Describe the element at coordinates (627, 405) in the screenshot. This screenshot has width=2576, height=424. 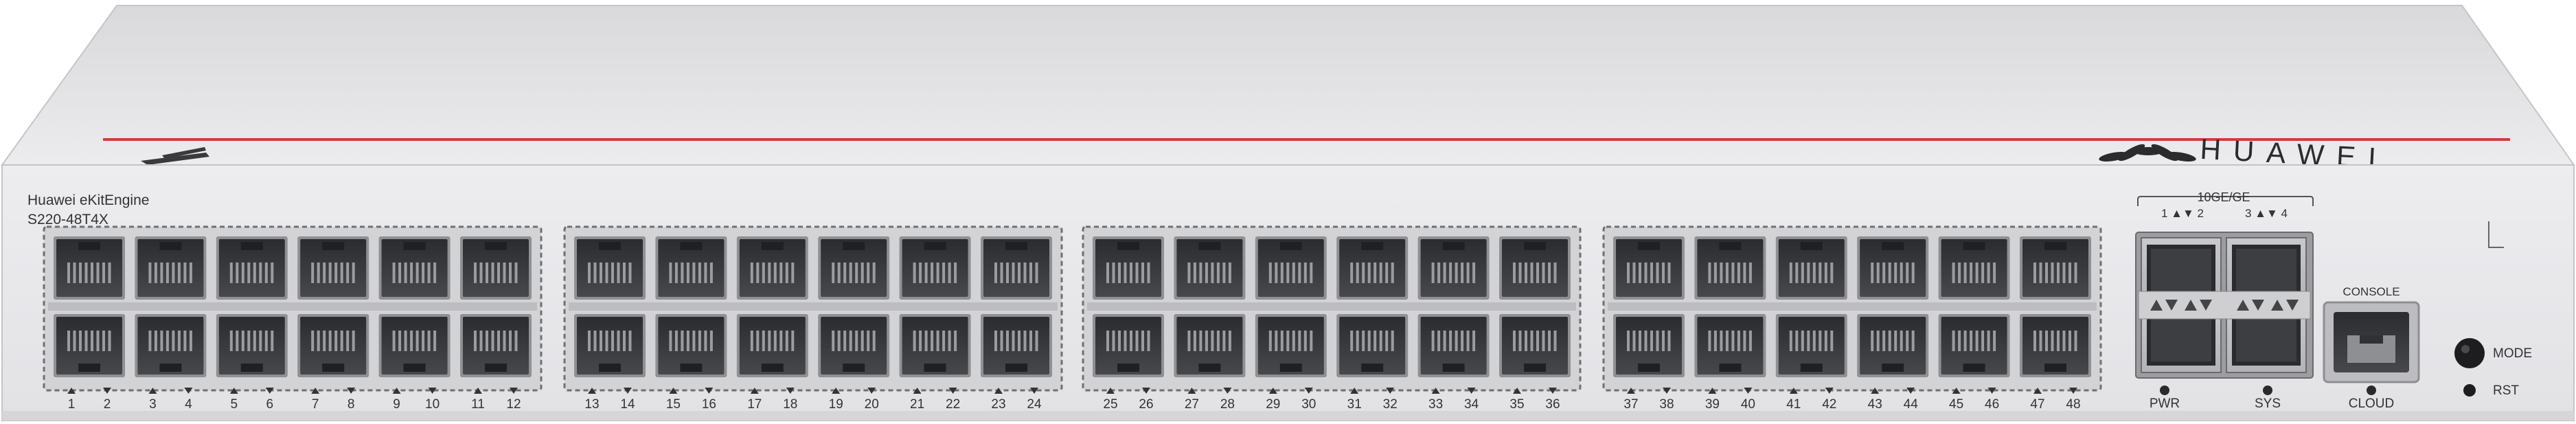
I see `port-number: 14` at that location.